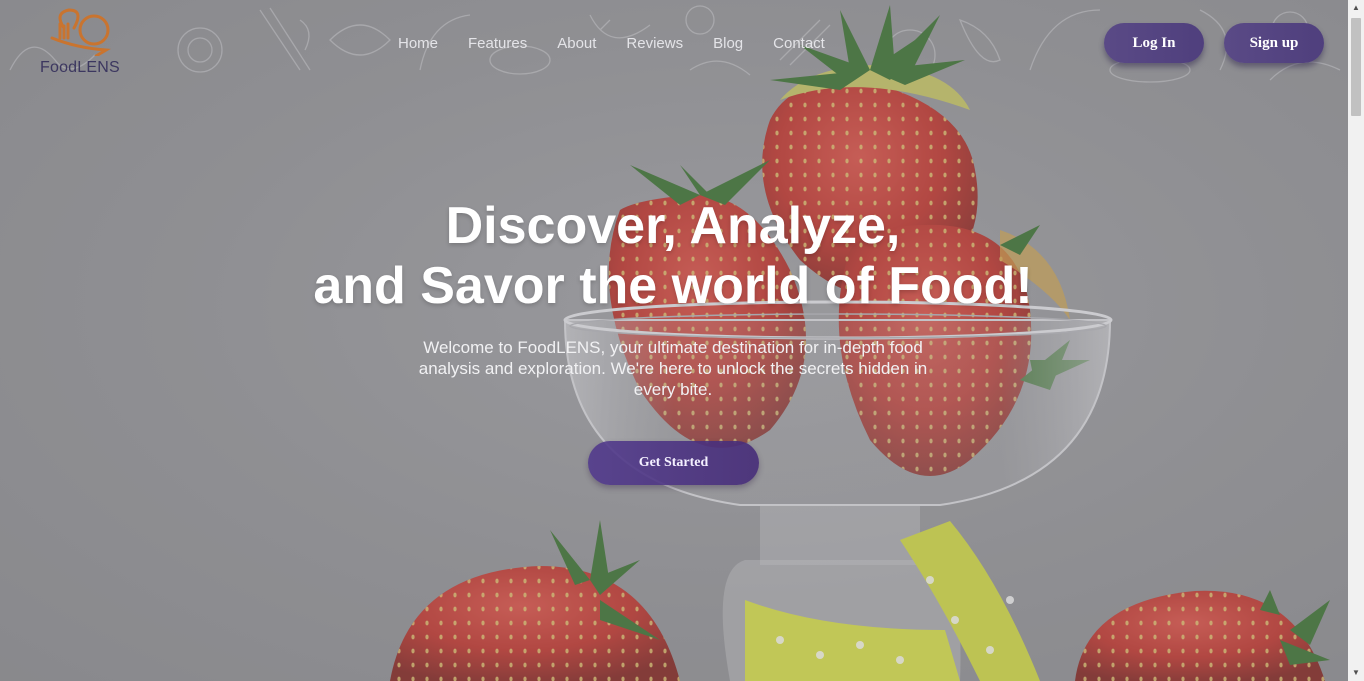  I want to click on nav-home-link: Home, so click(418, 43).